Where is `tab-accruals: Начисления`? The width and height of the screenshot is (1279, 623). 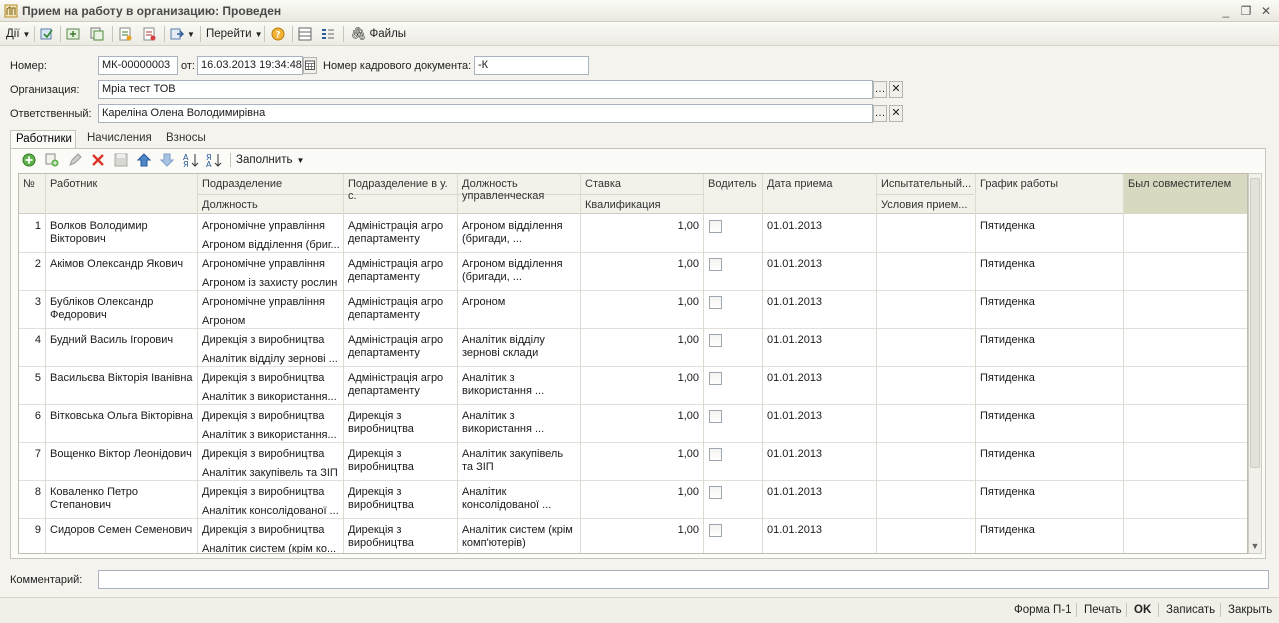 tab-accruals: Начисления is located at coordinates (119, 139).